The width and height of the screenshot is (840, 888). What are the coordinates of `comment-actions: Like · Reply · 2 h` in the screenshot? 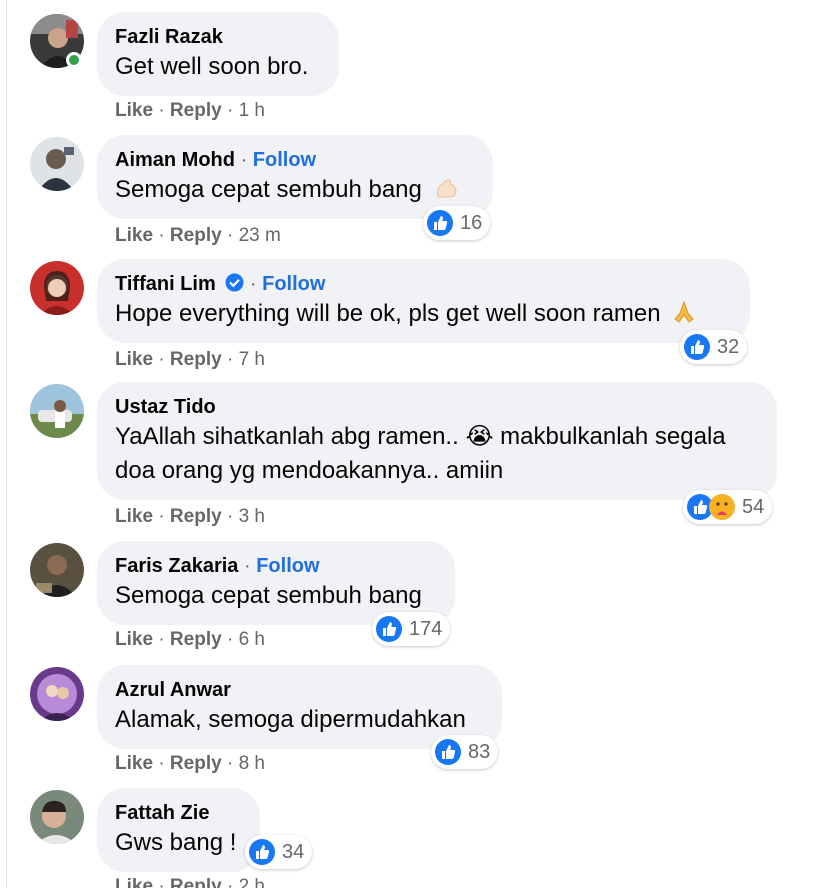 It's located at (190, 882).